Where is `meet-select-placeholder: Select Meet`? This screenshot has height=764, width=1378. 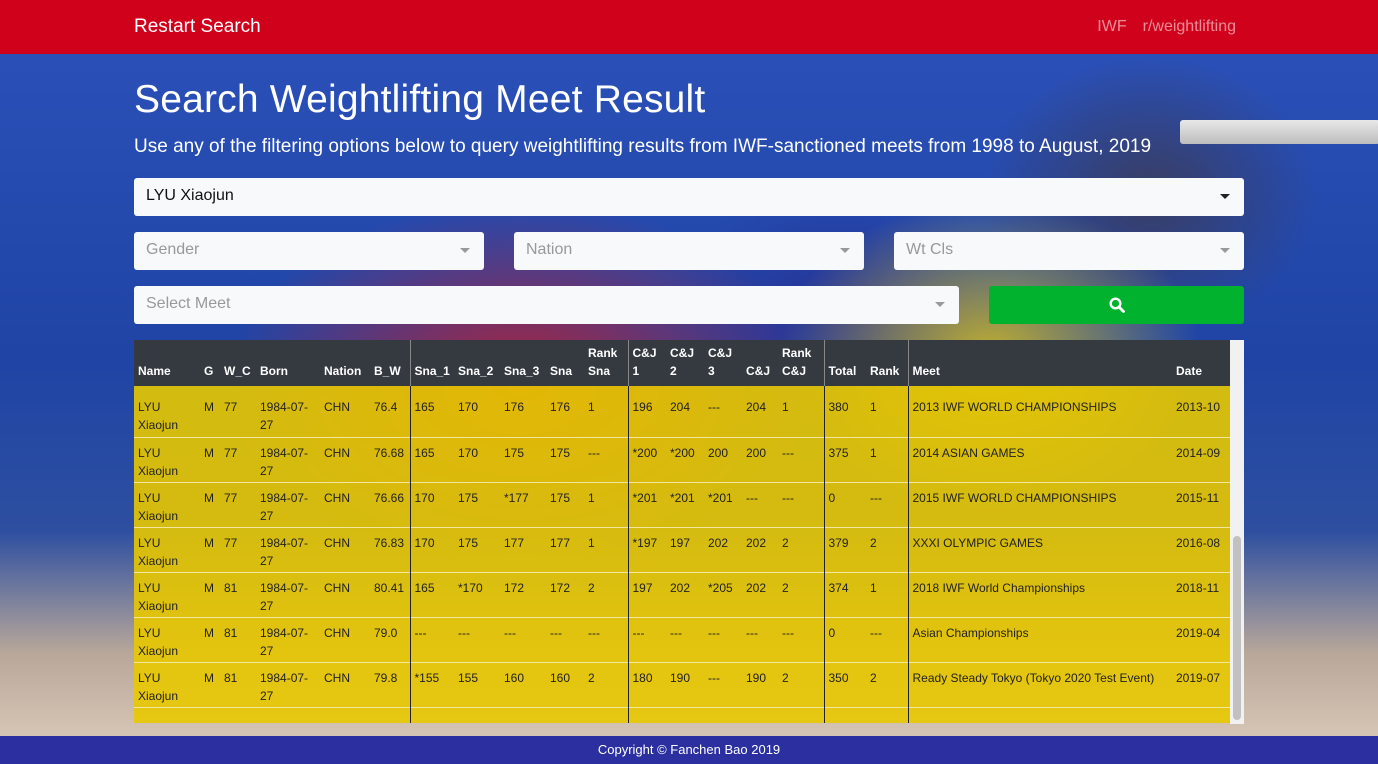
meet-select-placeholder: Select Meet is located at coordinates (188, 303).